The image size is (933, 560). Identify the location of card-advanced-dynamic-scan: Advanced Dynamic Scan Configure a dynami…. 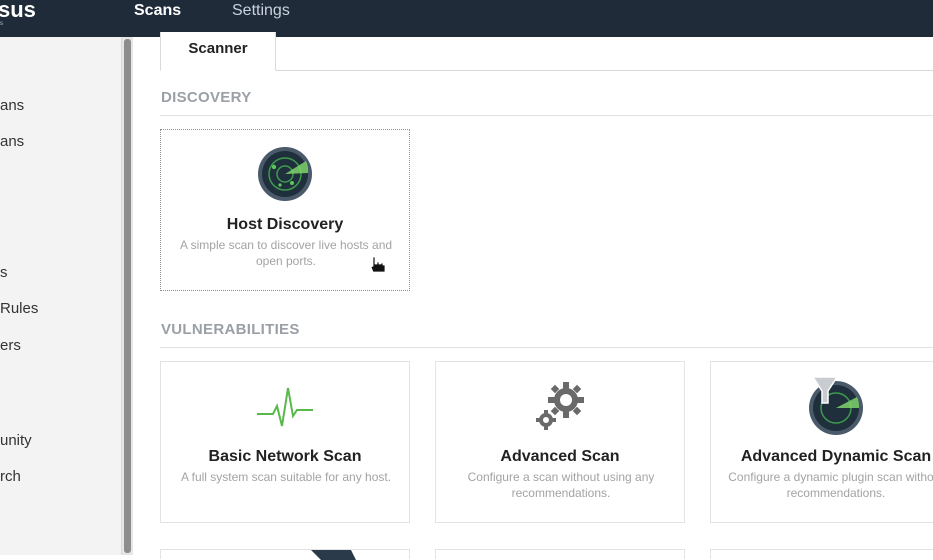
(821, 442).